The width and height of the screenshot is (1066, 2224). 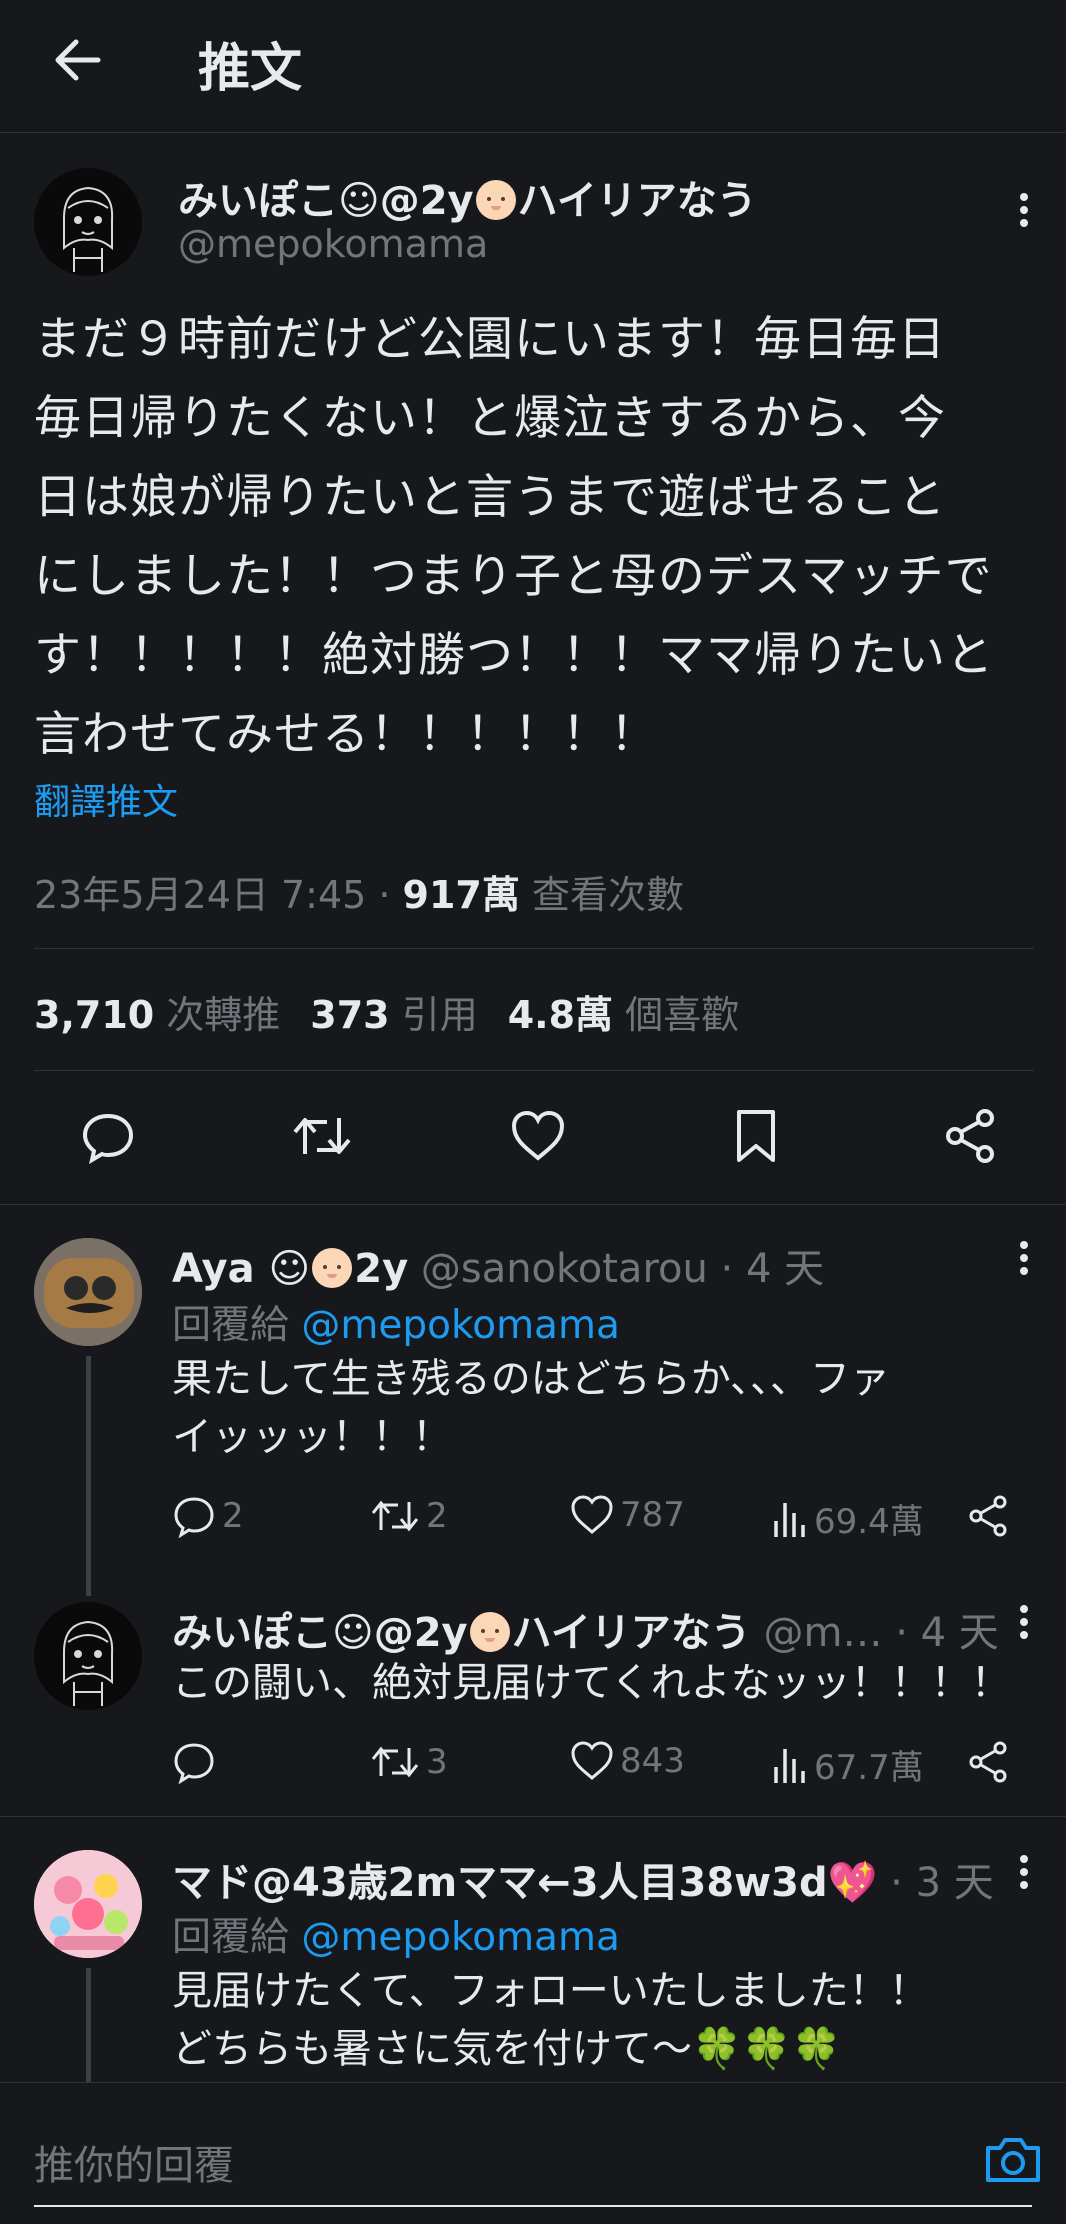 What do you see at coordinates (524, 1883) in the screenshot?
I see `reply-author-name: マド@43歳2mママ←3人目38w3d💖` at bounding box center [524, 1883].